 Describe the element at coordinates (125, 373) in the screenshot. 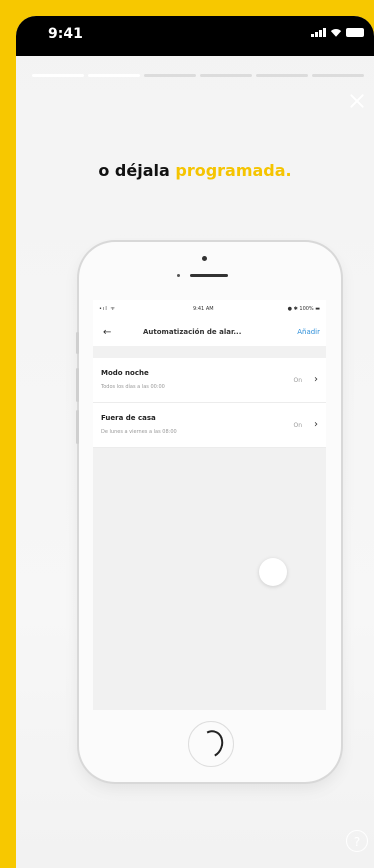

I see `item-title: Modo noche` at that location.